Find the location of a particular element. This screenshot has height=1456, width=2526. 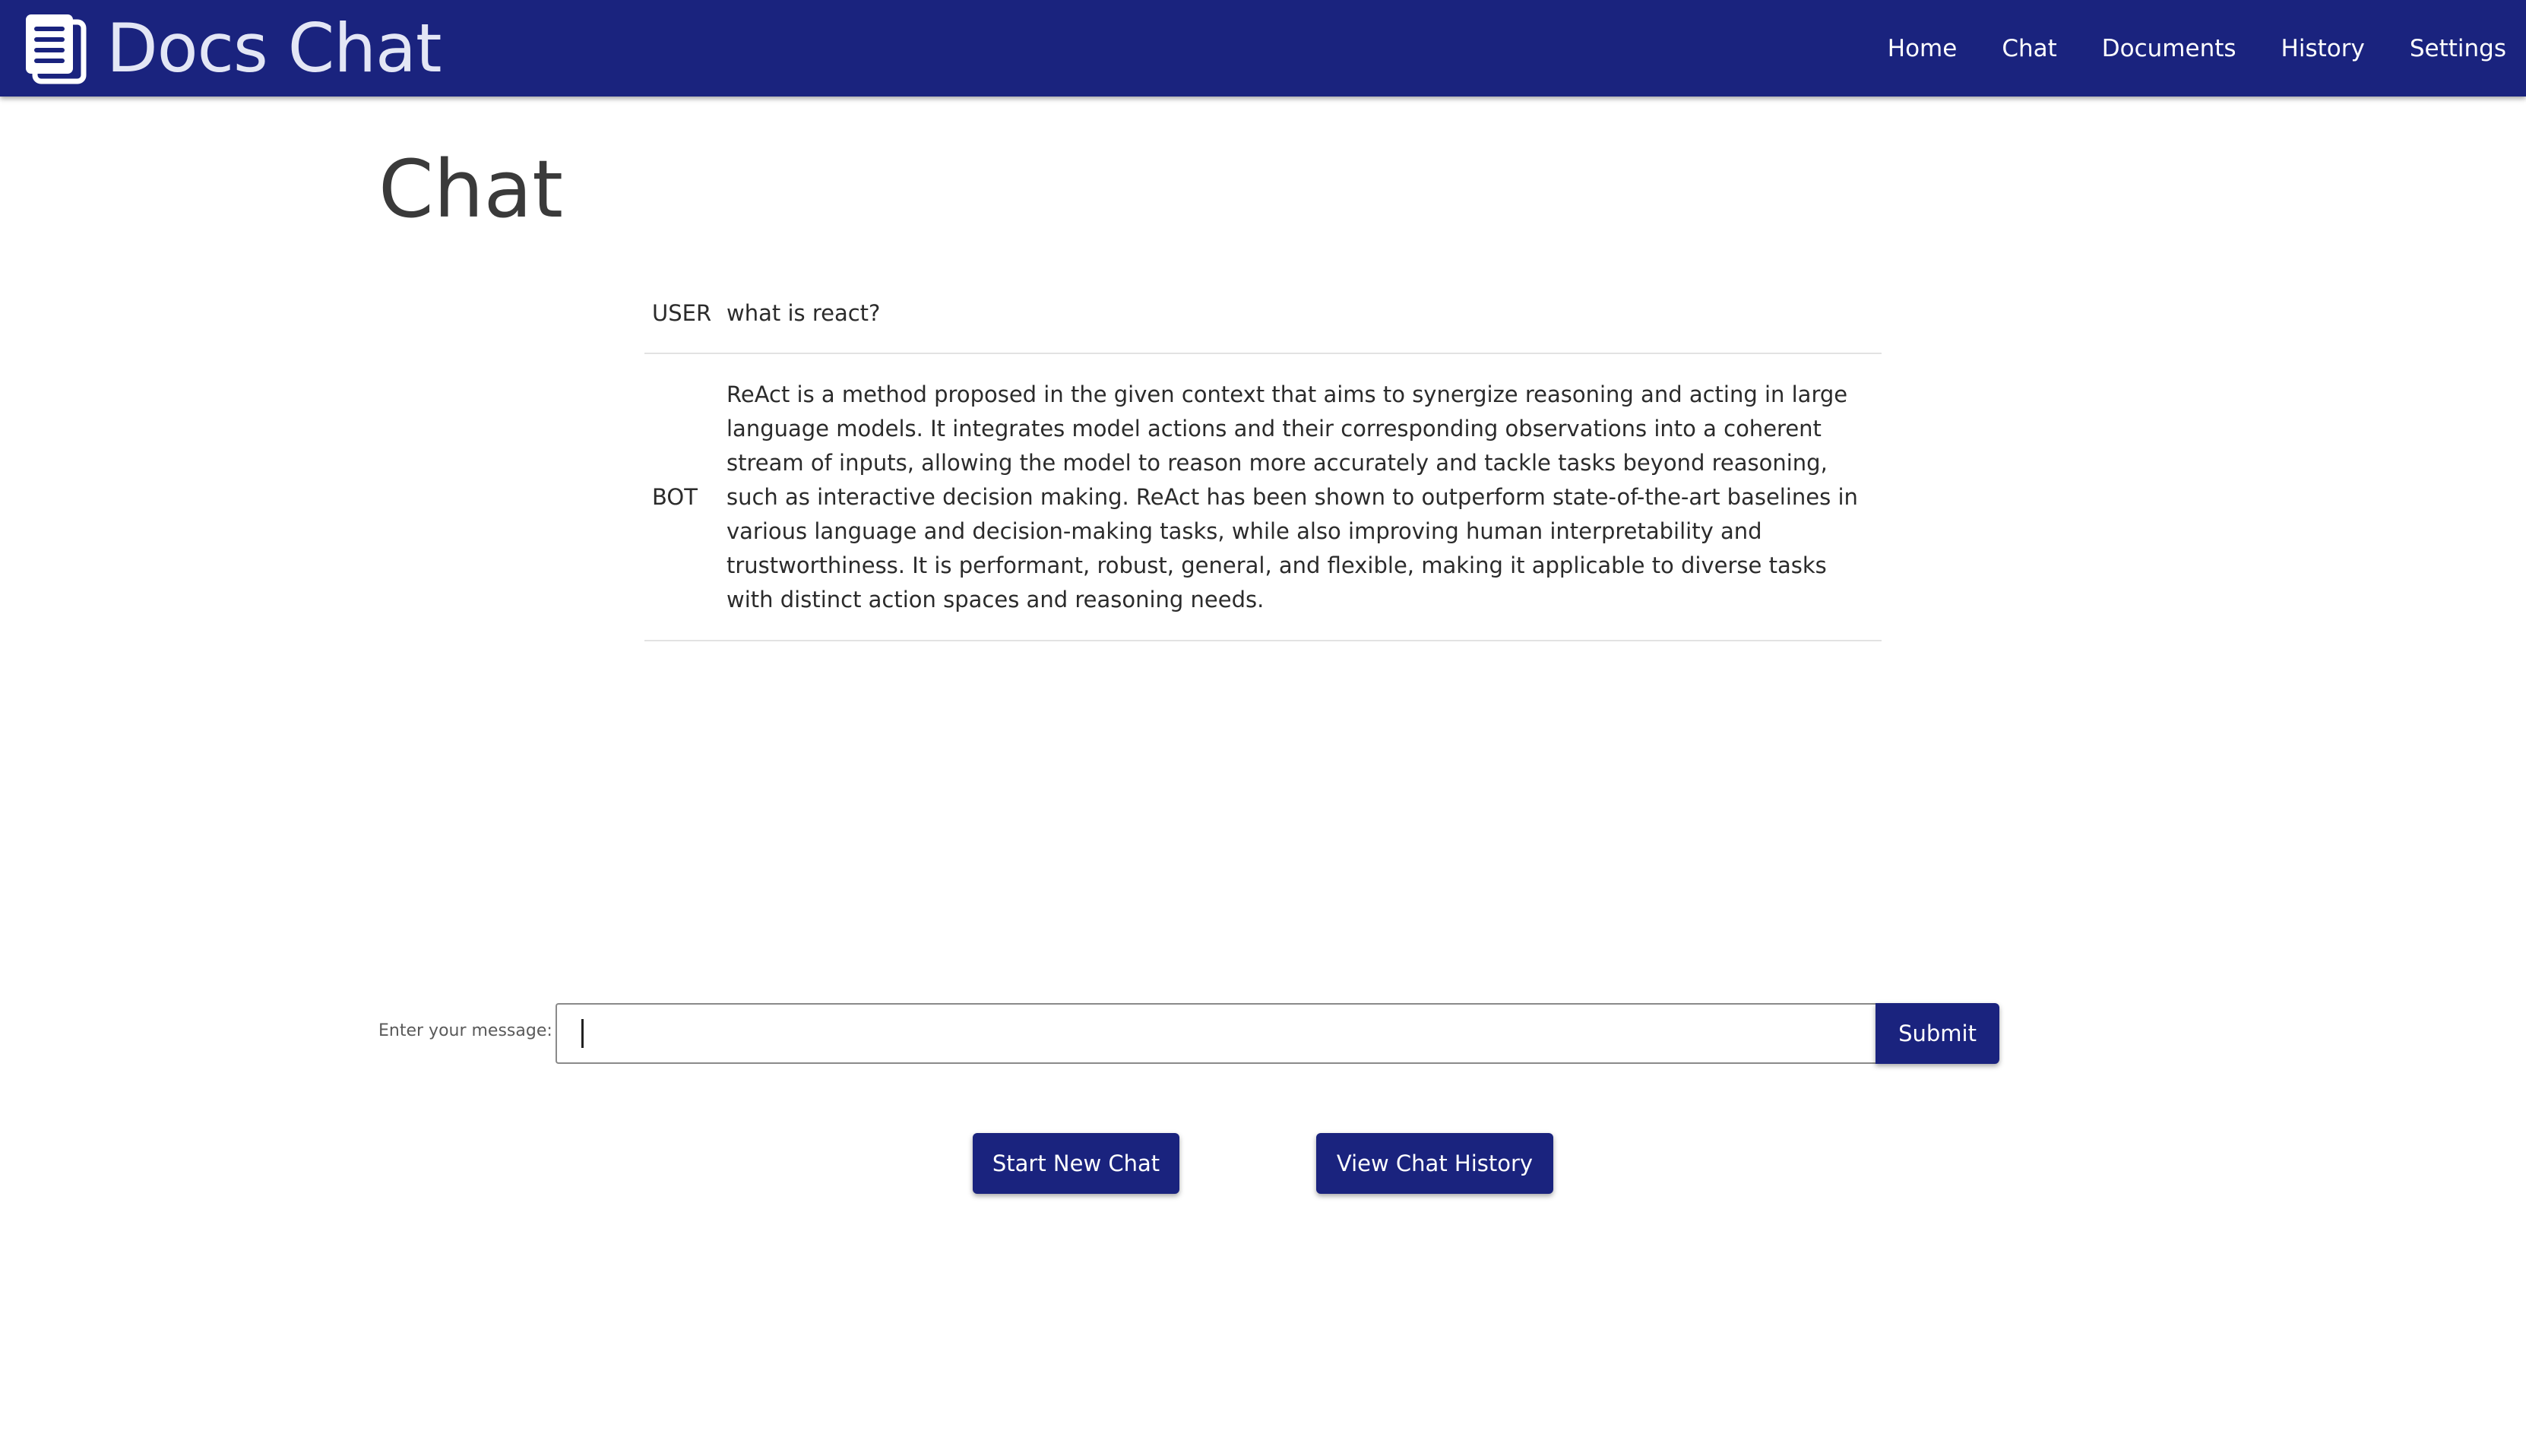

start-new-chat-button: Start New Chat is located at coordinates (1076, 1163).